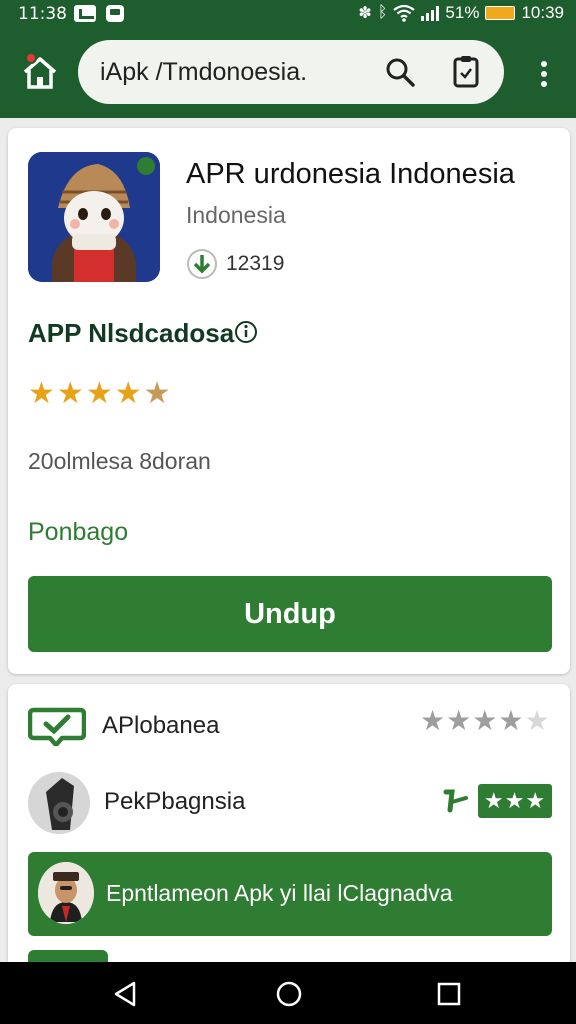 This screenshot has width=576, height=1024. Describe the element at coordinates (85, 13) in the screenshot. I see `message-icon` at that location.